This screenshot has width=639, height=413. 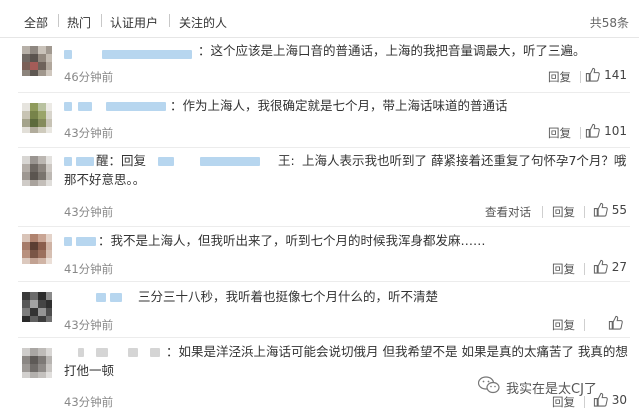 I want to click on tab-all: 全部, so click(x=36, y=22).